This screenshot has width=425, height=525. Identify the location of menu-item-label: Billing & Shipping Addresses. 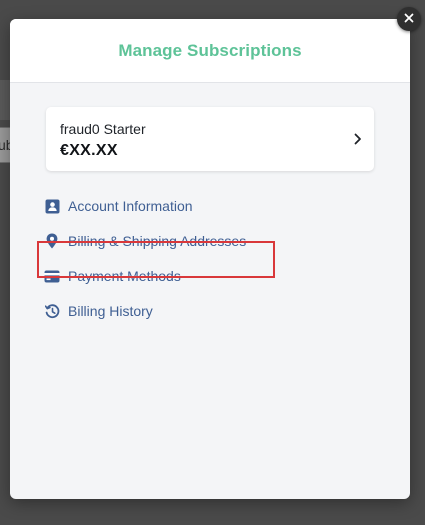
(157, 241).